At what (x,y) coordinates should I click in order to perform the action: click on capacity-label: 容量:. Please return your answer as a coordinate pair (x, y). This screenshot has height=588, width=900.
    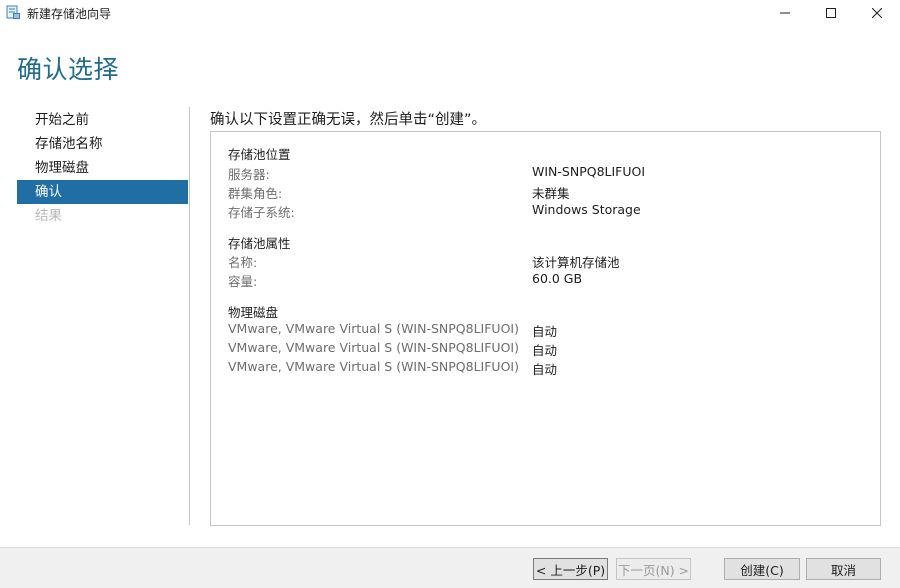
    Looking at the image, I should click on (243, 281).